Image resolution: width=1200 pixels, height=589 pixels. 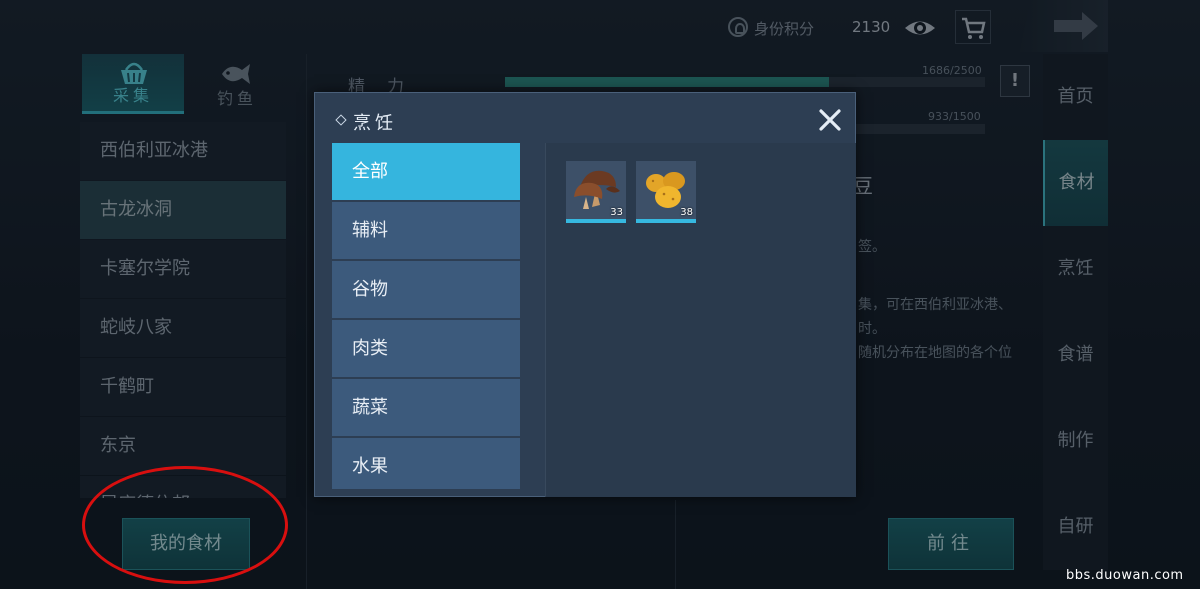 What do you see at coordinates (830, 120) in the screenshot?
I see `close-icon` at bounding box center [830, 120].